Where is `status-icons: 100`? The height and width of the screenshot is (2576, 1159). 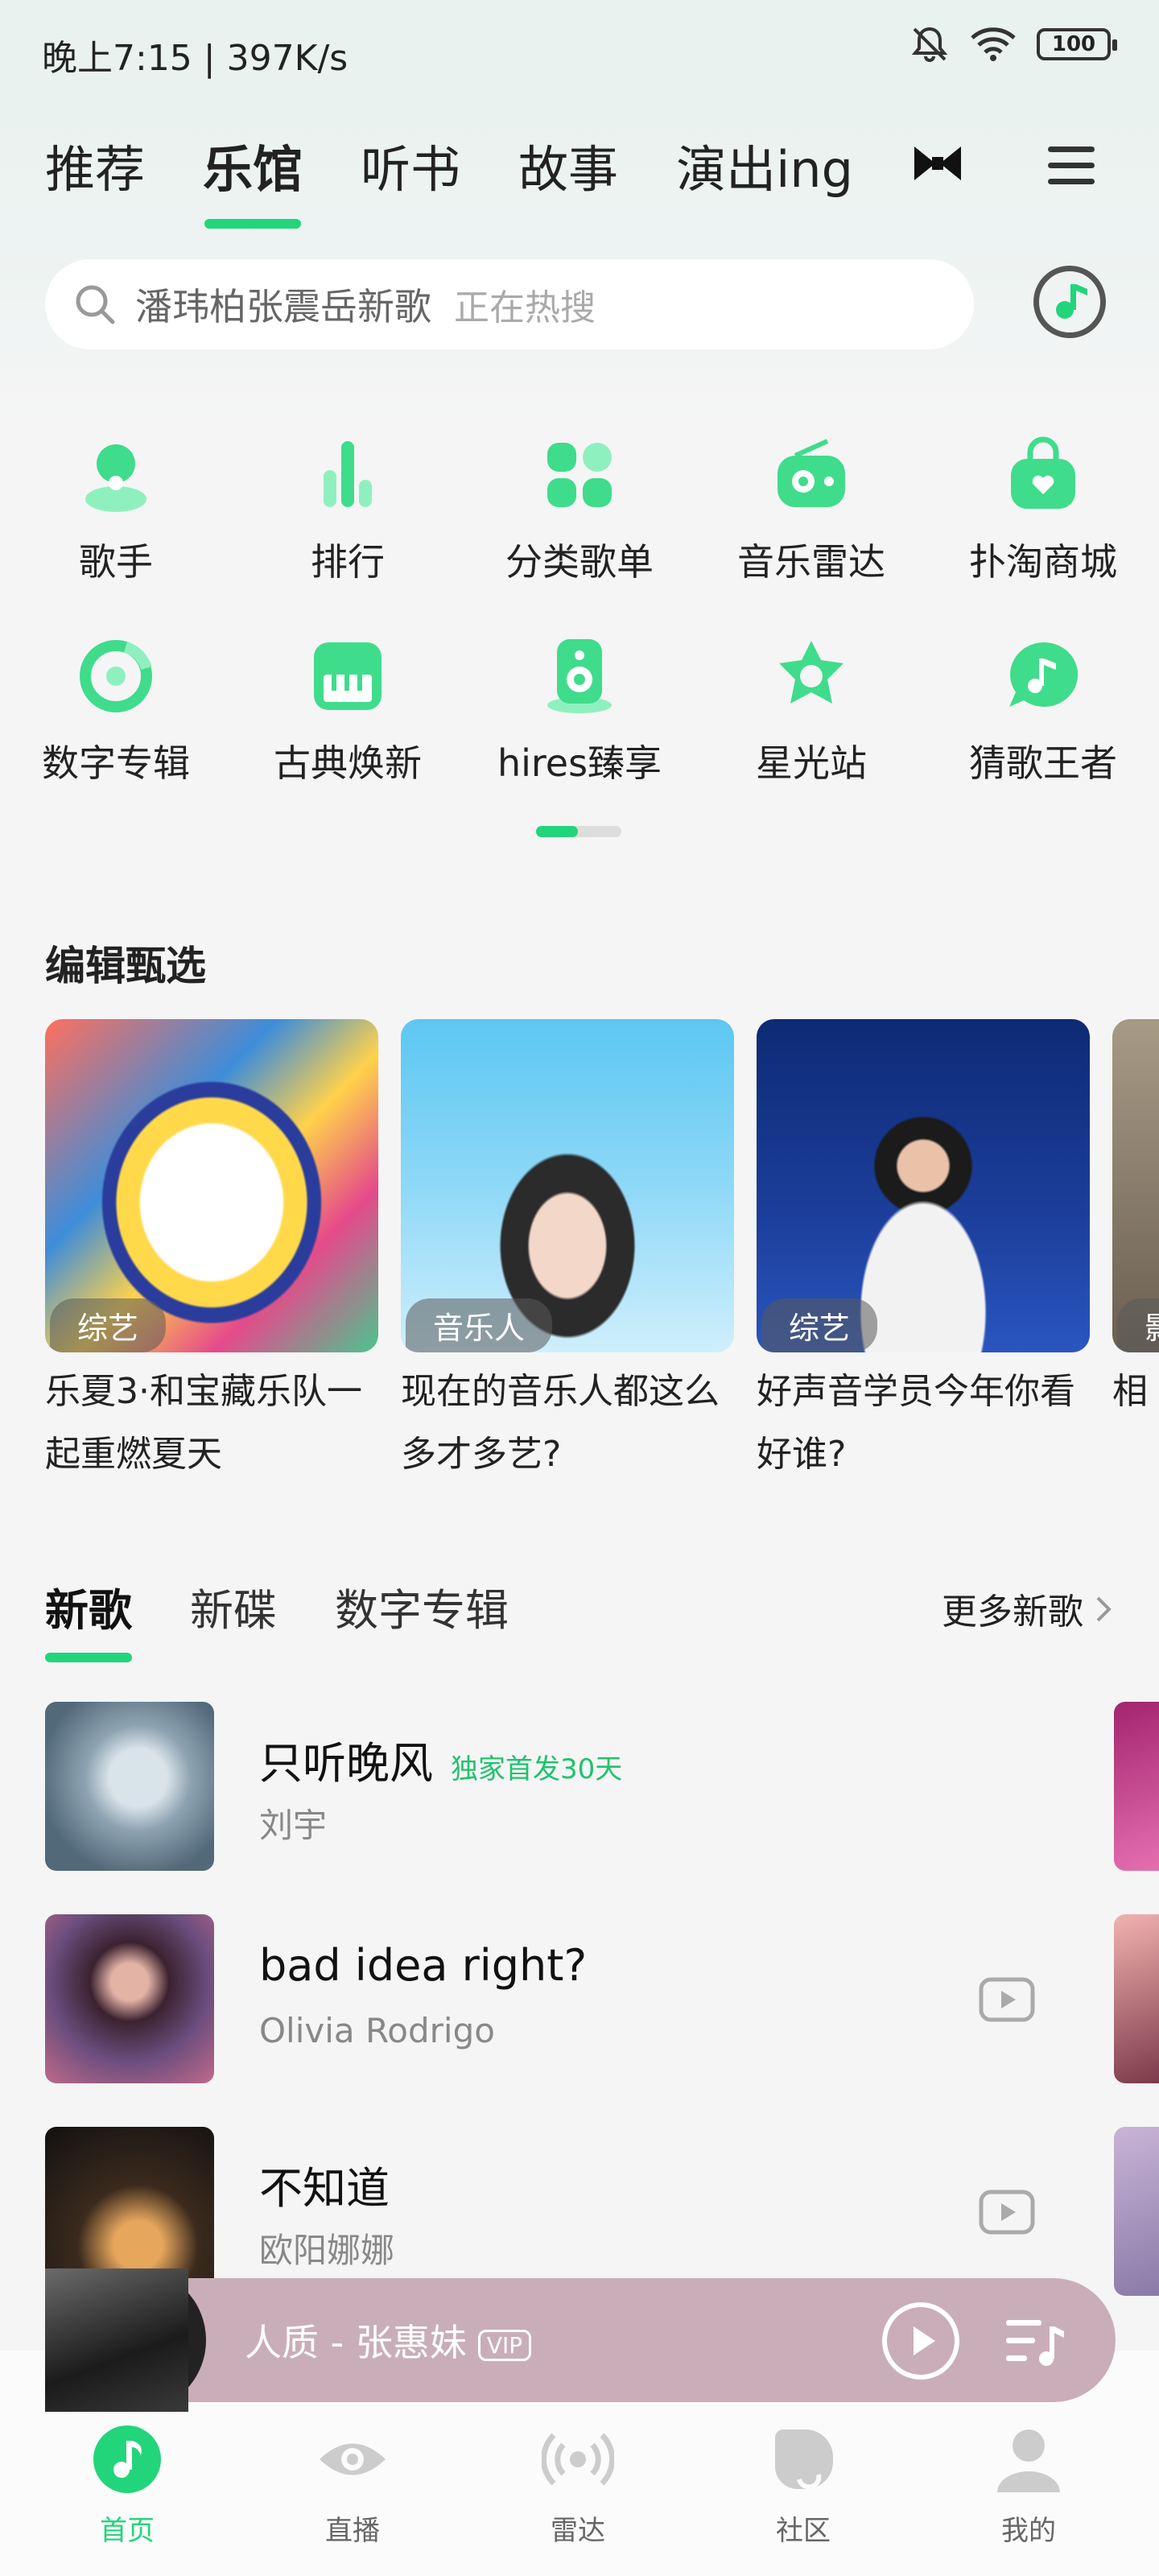 status-icons: 100 is located at coordinates (1013, 44).